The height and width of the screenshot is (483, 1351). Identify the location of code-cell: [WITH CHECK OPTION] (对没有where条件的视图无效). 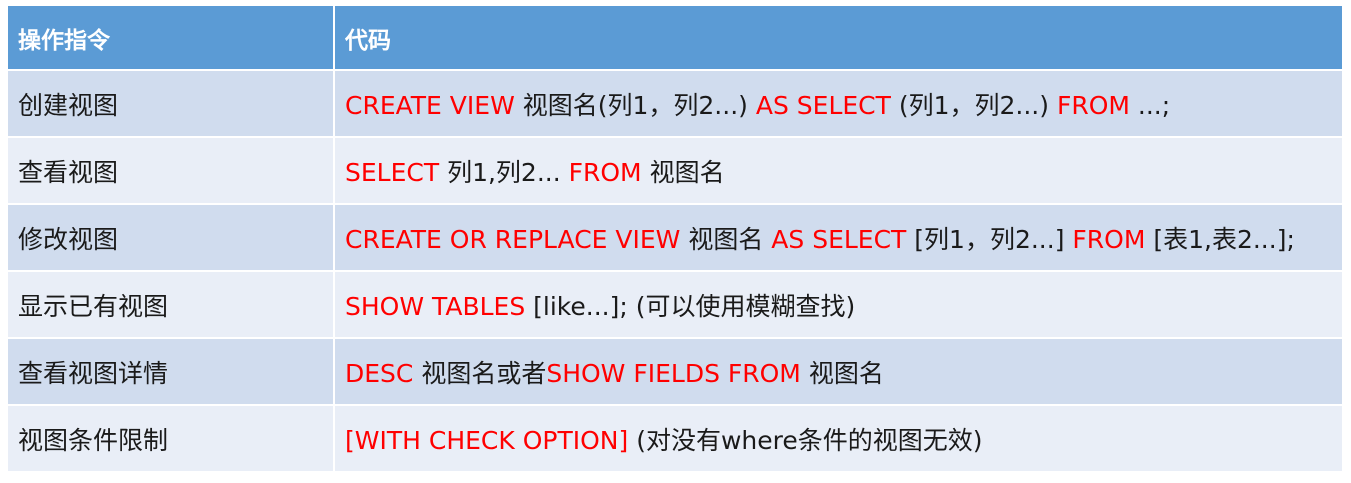
(838, 437).